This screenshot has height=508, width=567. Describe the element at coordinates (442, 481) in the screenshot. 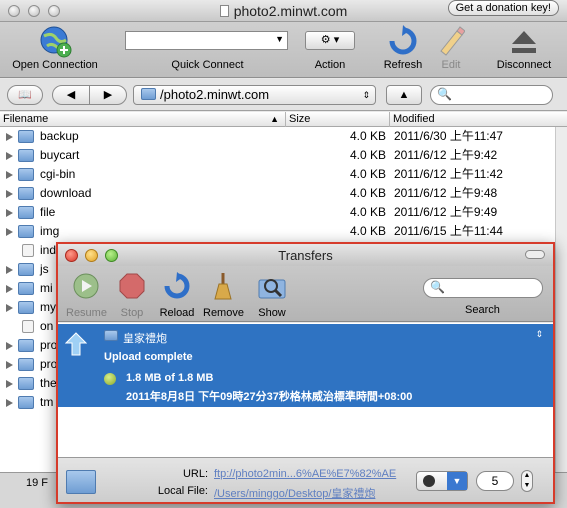

I see `bandwidth-menu: ▼` at that location.